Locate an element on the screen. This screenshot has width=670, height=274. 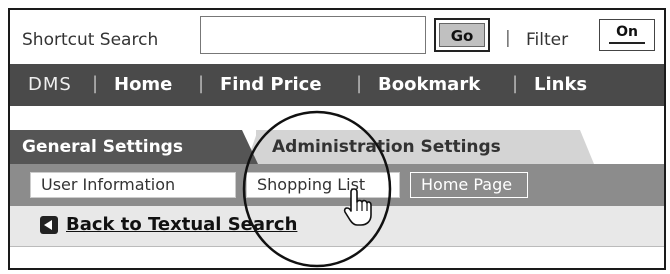
nav-item-find-price: Find Price is located at coordinates (271, 84).